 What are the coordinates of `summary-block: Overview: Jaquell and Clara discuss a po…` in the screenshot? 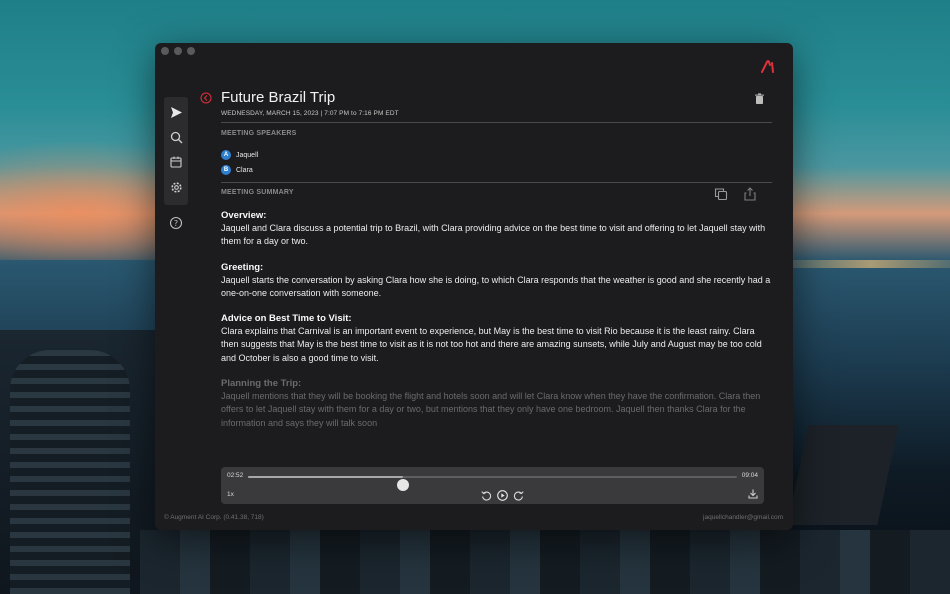 It's located at (497, 229).